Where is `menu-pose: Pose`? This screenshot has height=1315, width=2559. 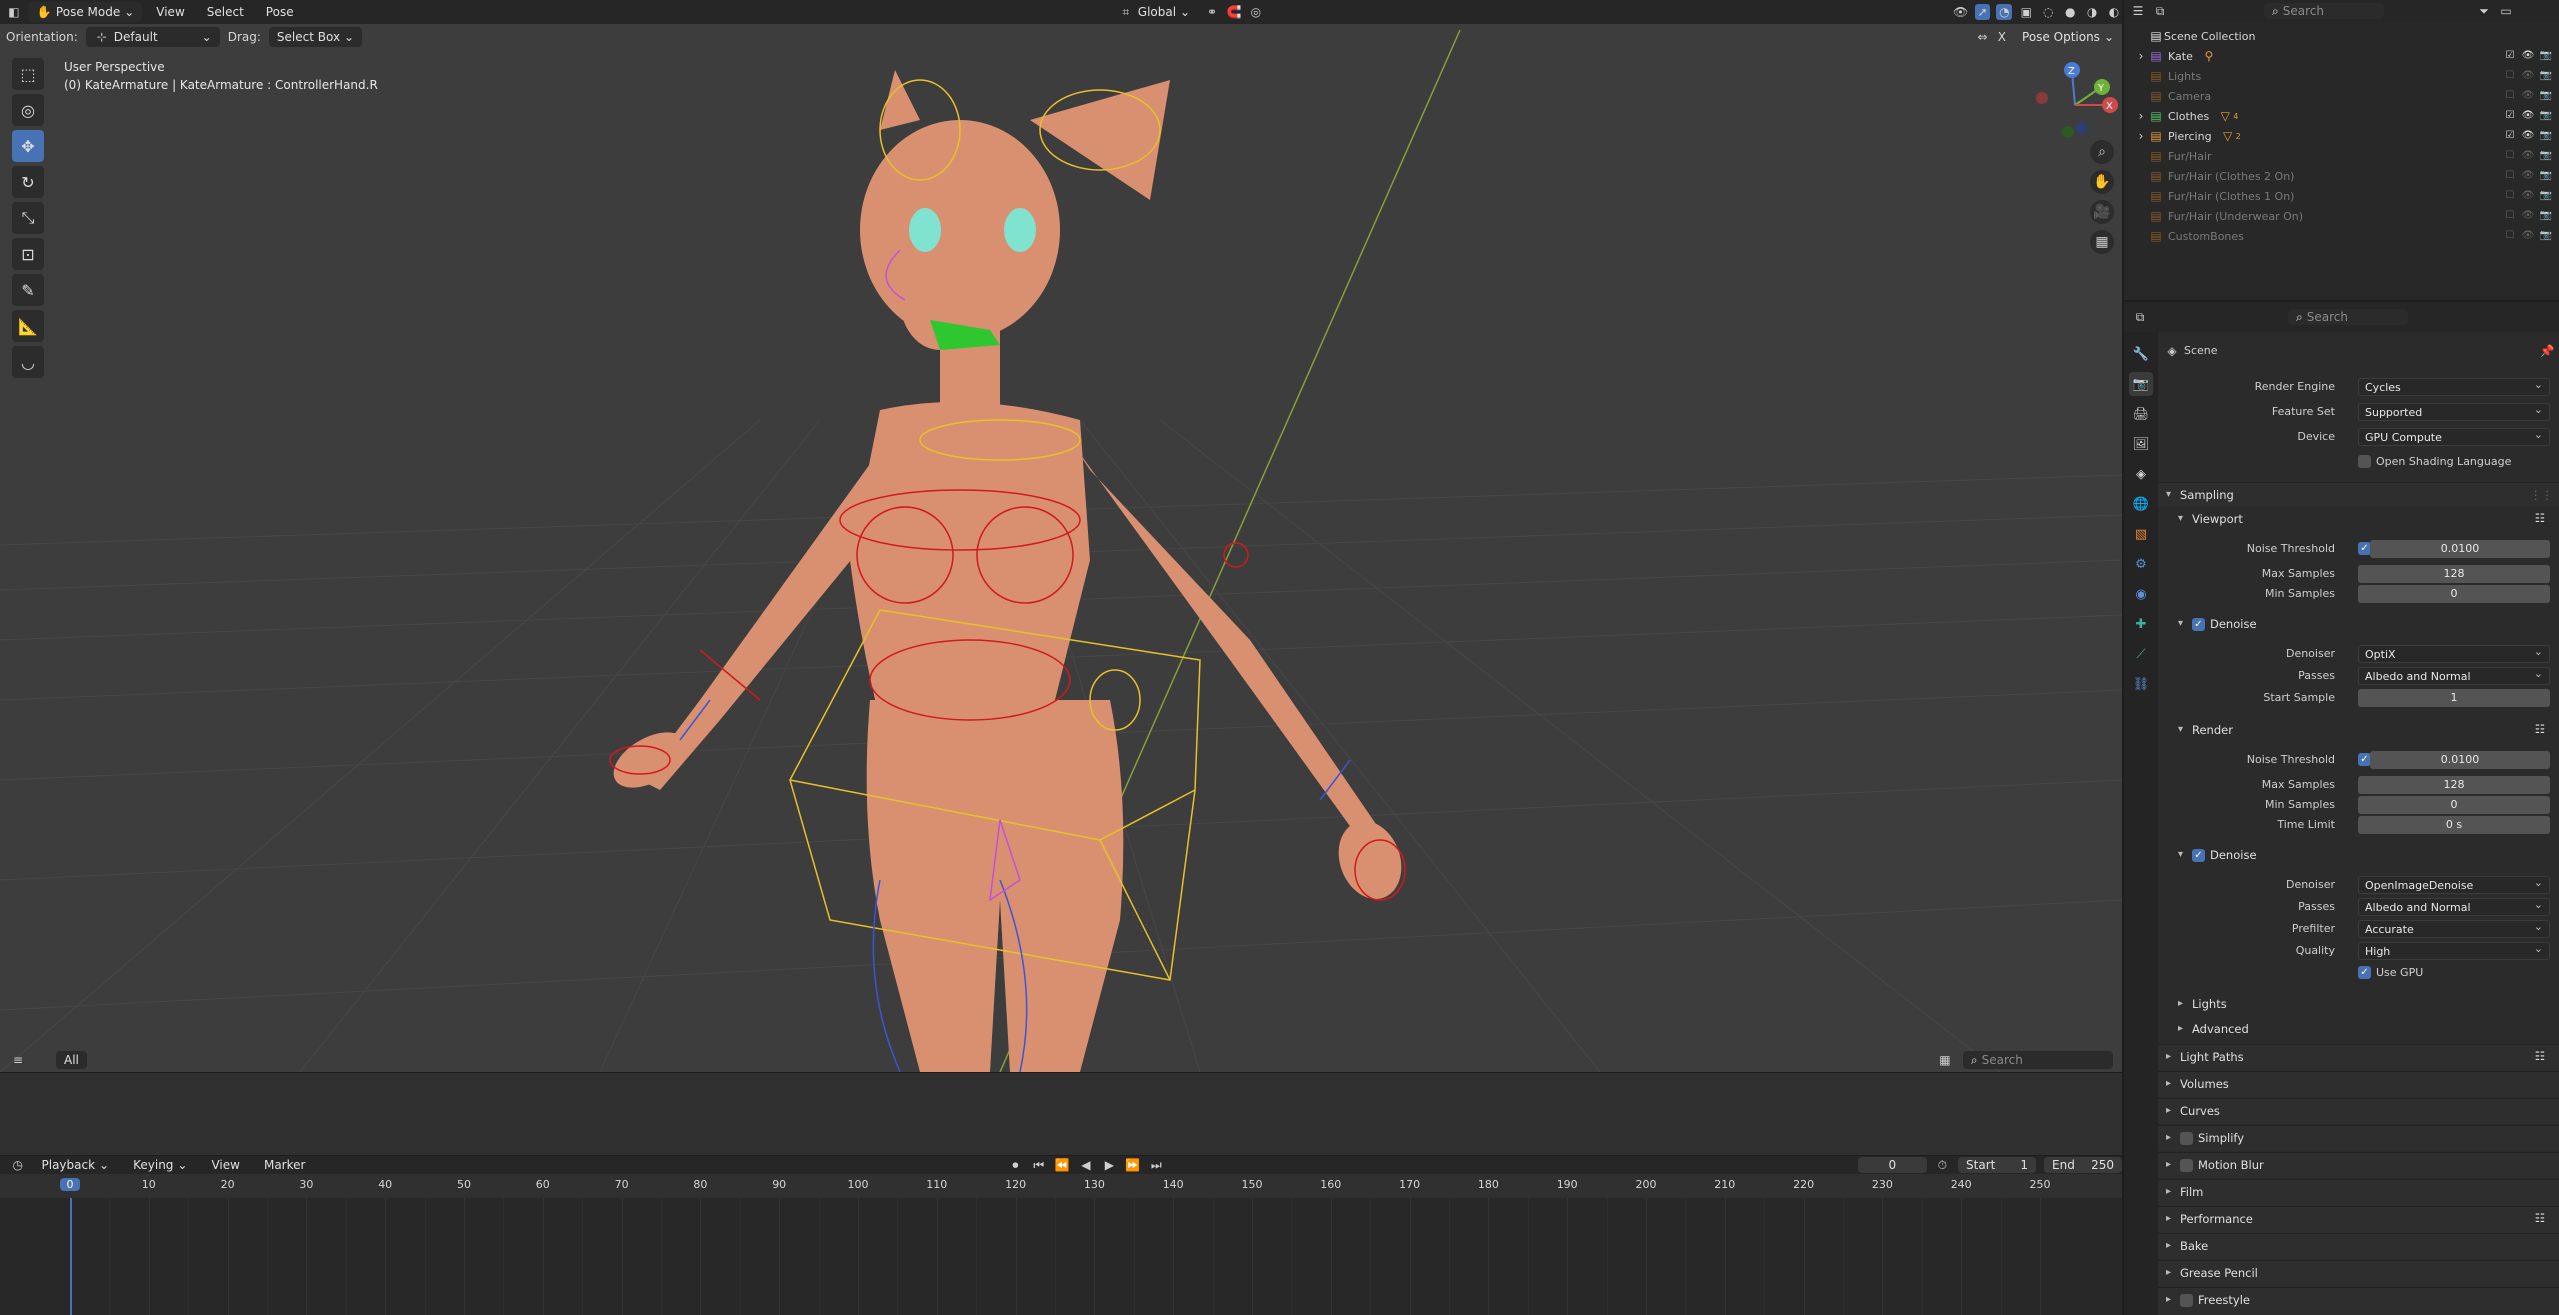
menu-pose: Pose is located at coordinates (280, 12).